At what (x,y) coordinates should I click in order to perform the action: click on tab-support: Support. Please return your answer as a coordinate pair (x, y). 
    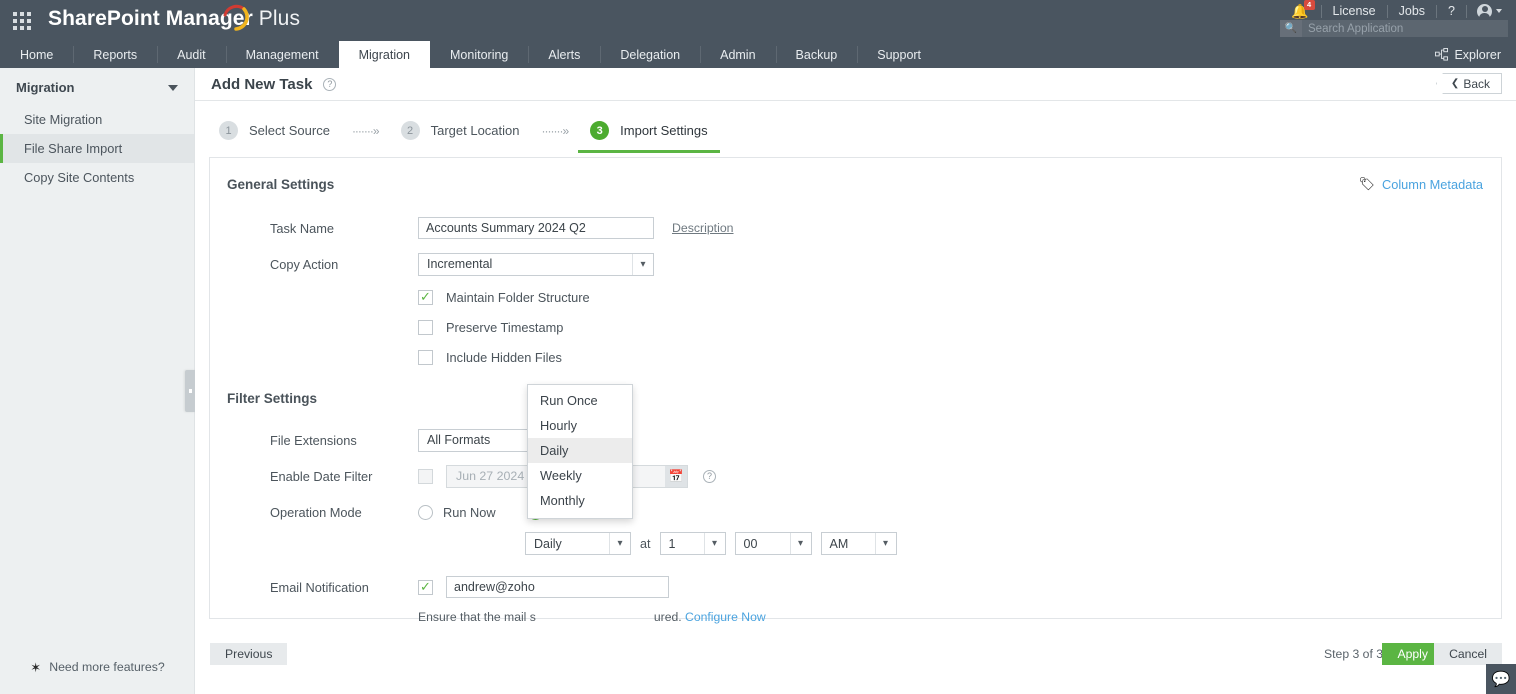
    Looking at the image, I should click on (899, 54).